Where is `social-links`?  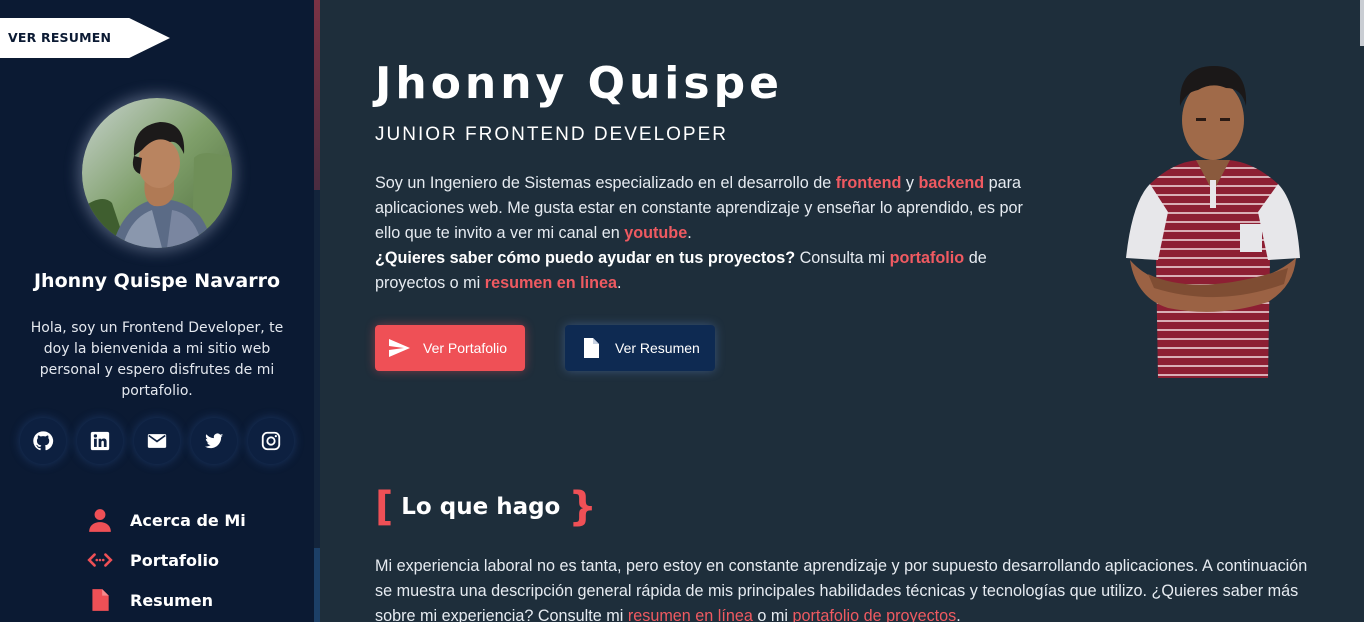 social-links is located at coordinates (160, 442).